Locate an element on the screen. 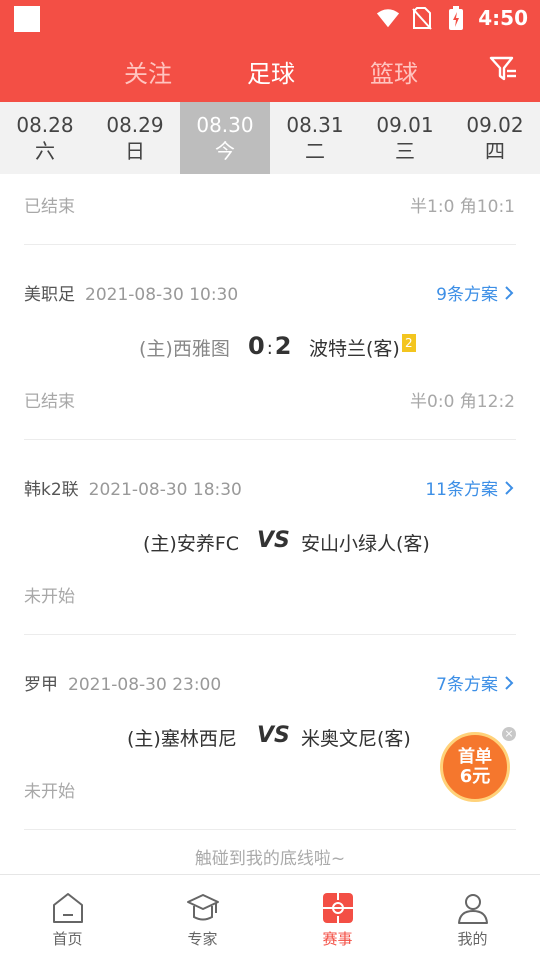  nav-label: 首页 is located at coordinates (67, 939).